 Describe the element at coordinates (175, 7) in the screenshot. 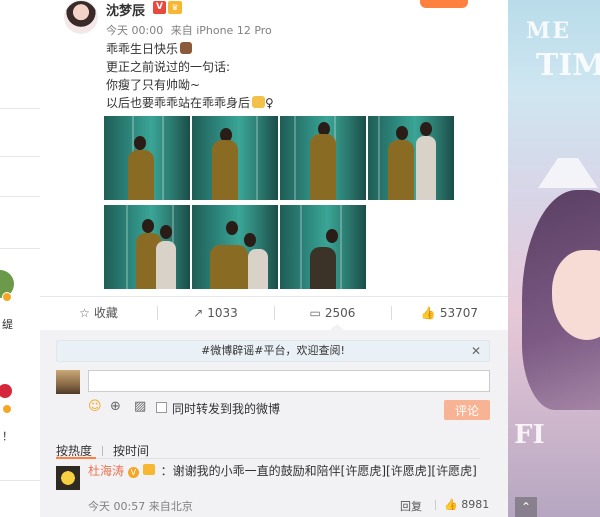

I see `vip-level-icon: ♛` at that location.